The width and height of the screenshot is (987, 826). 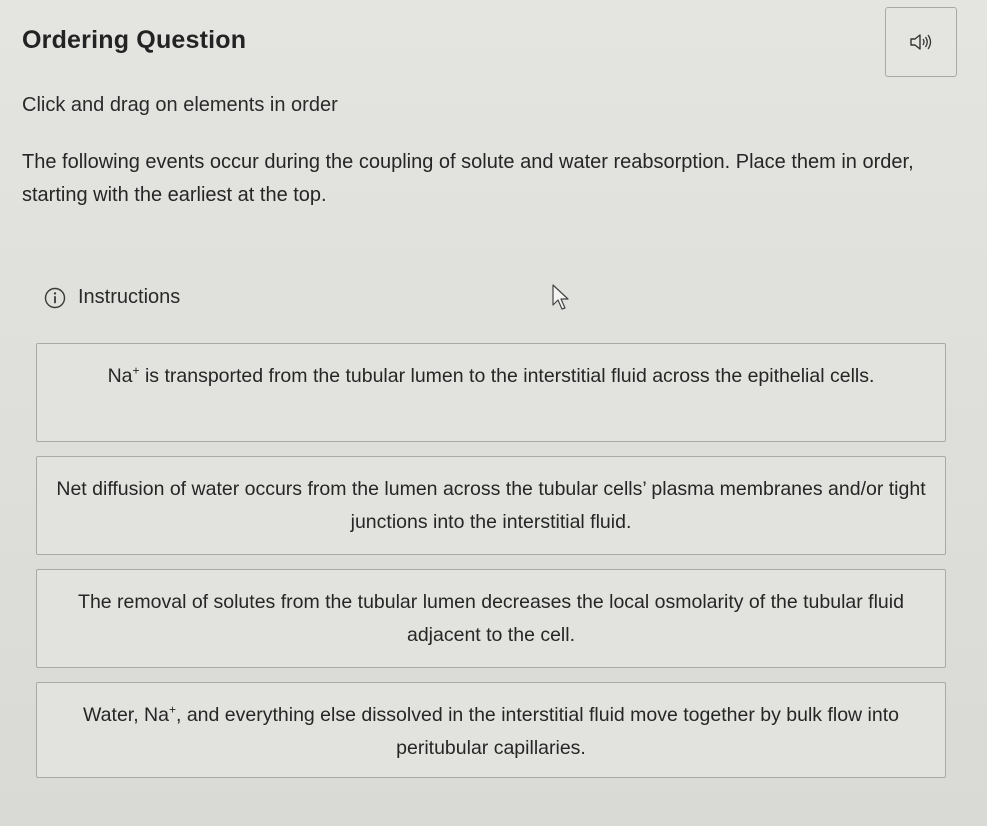 What do you see at coordinates (55, 297) in the screenshot?
I see `info-icon` at bounding box center [55, 297].